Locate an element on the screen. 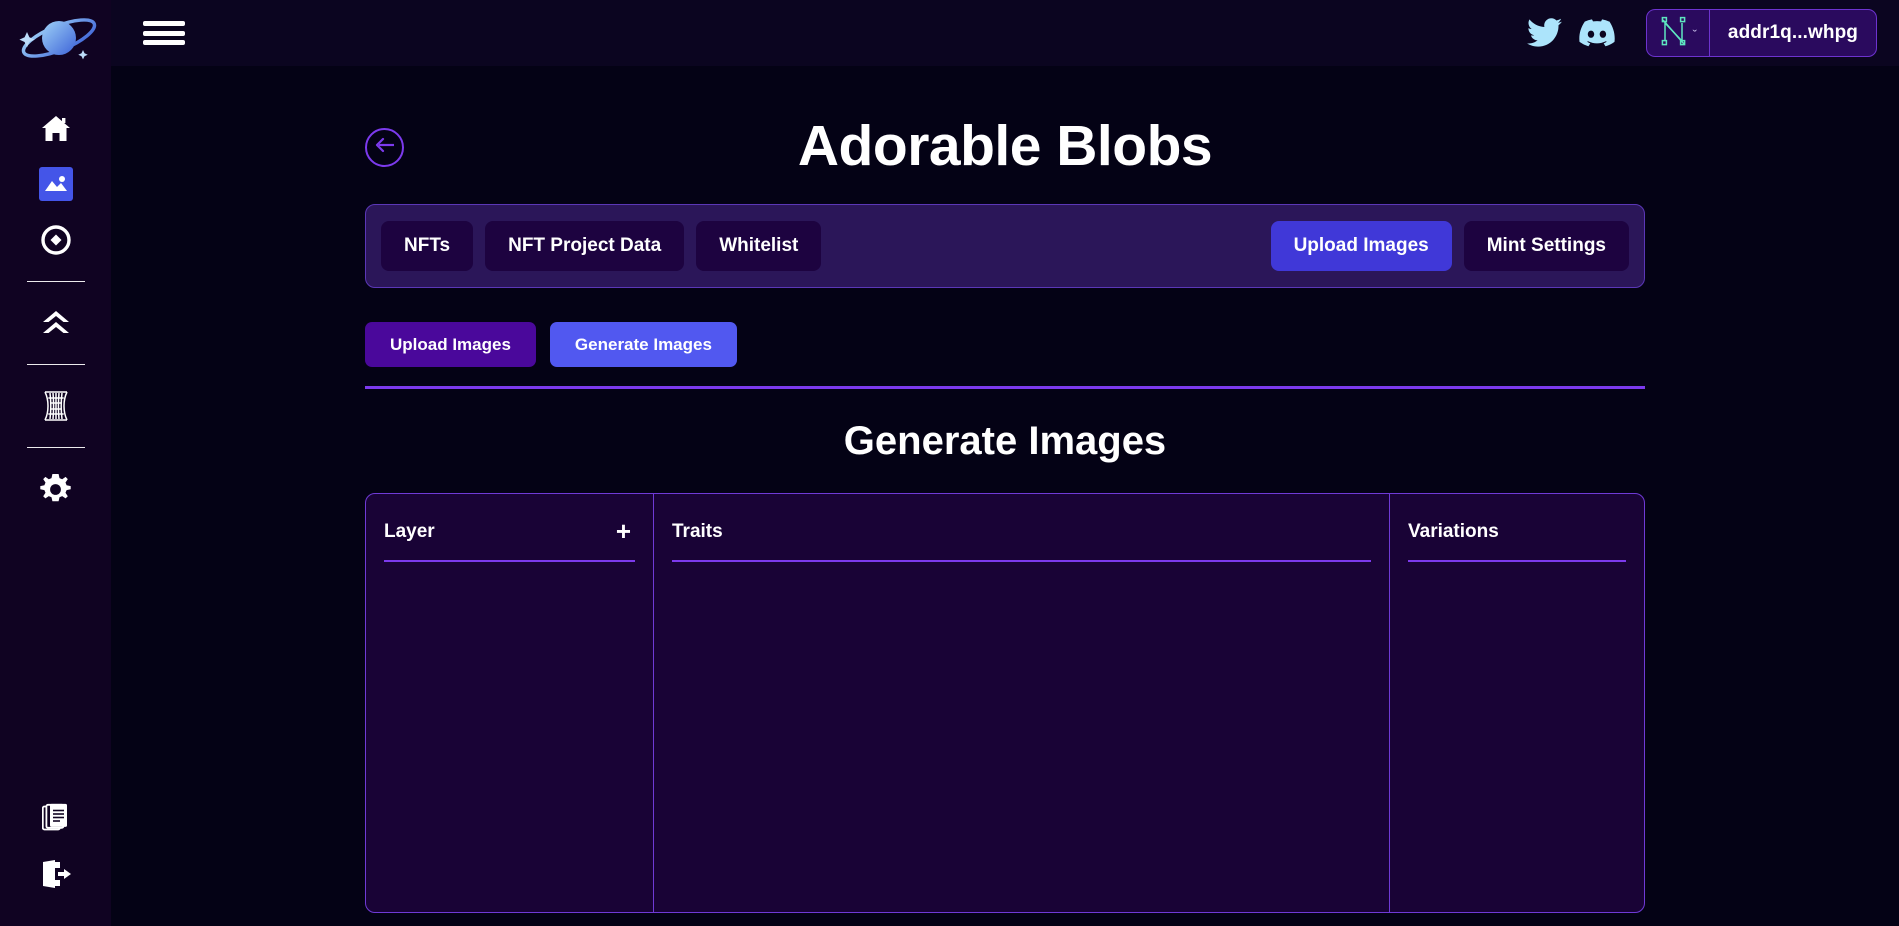 This screenshot has width=1899, height=926. variations-column-header: Variations is located at coordinates (1517, 531).